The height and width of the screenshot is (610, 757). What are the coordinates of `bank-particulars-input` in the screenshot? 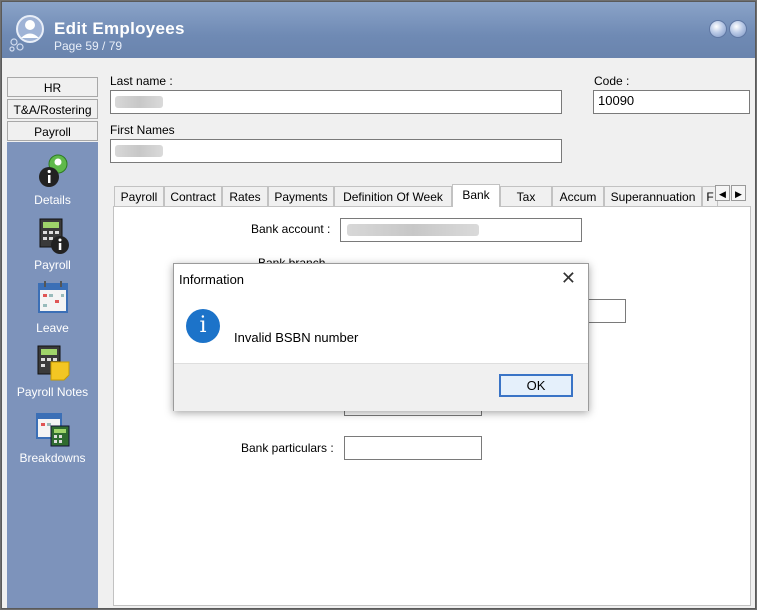 It's located at (413, 448).